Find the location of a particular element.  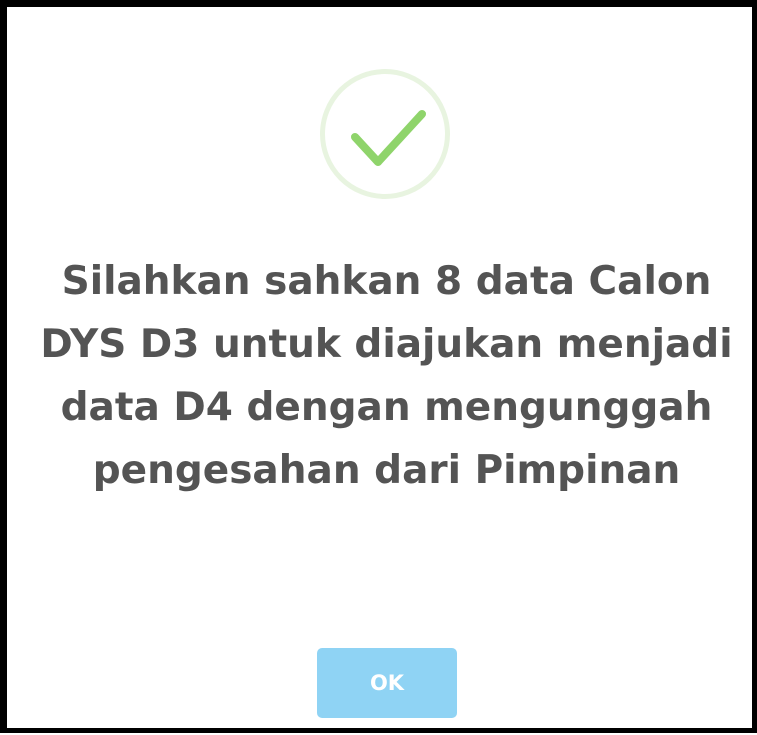

success-check-icon is located at coordinates (385, 134).